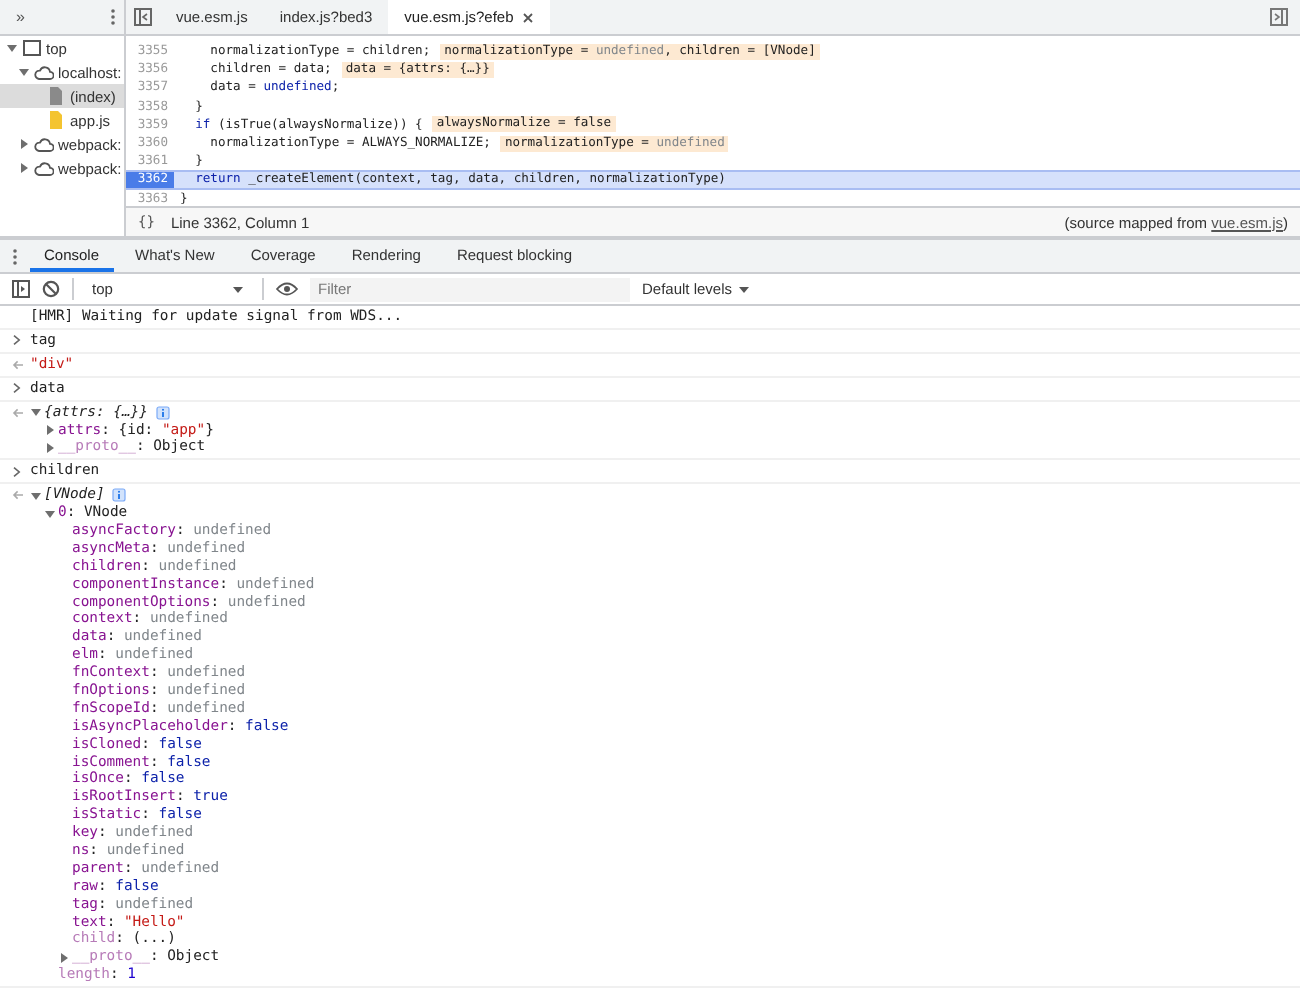 The height and width of the screenshot is (1002, 1300). I want to click on close-icon, so click(527, 17).